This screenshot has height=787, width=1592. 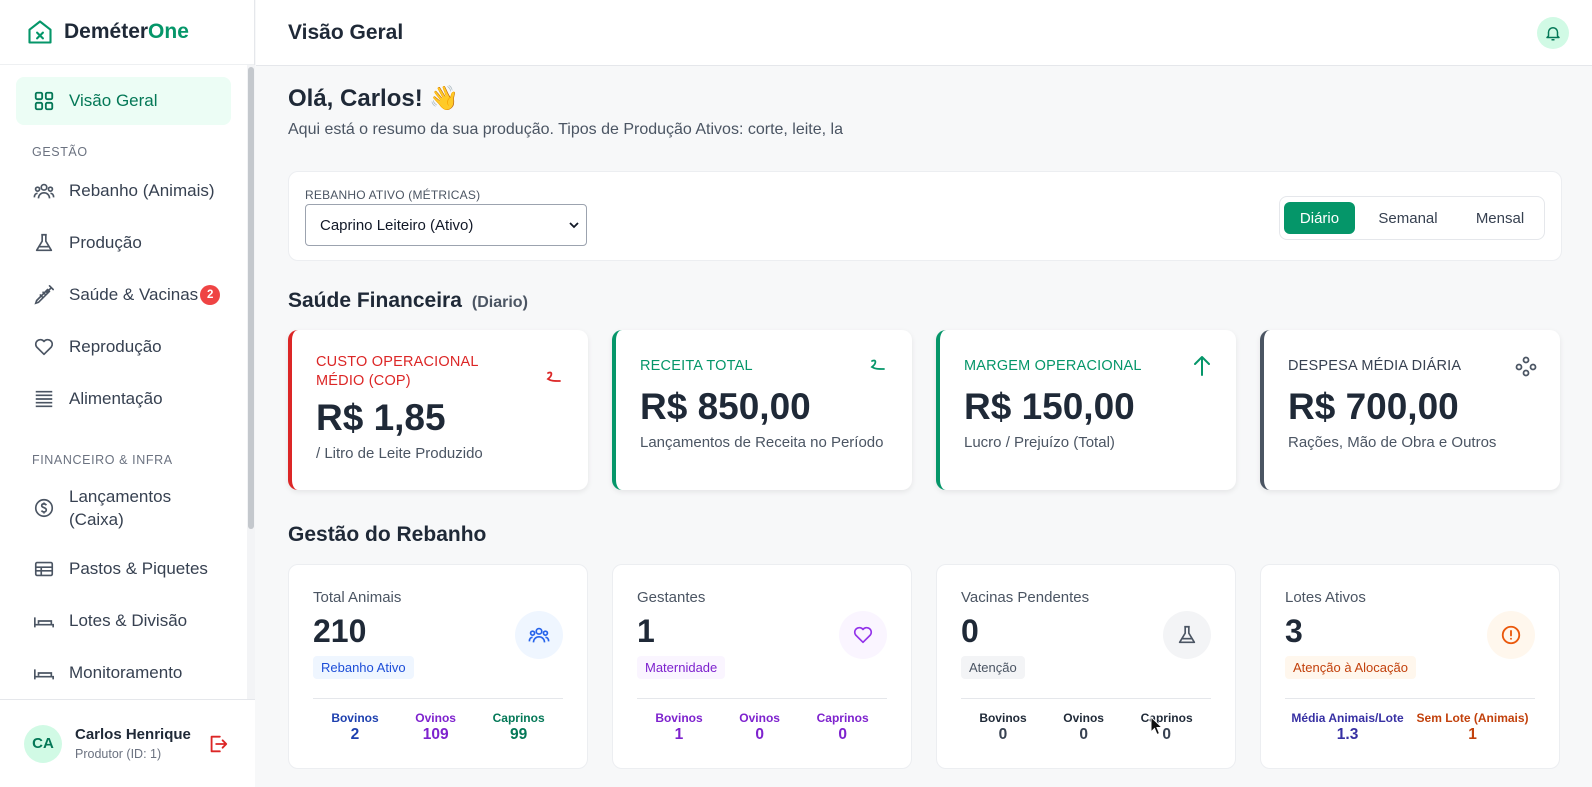 I want to click on gears-icon, so click(x=1526, y=366).